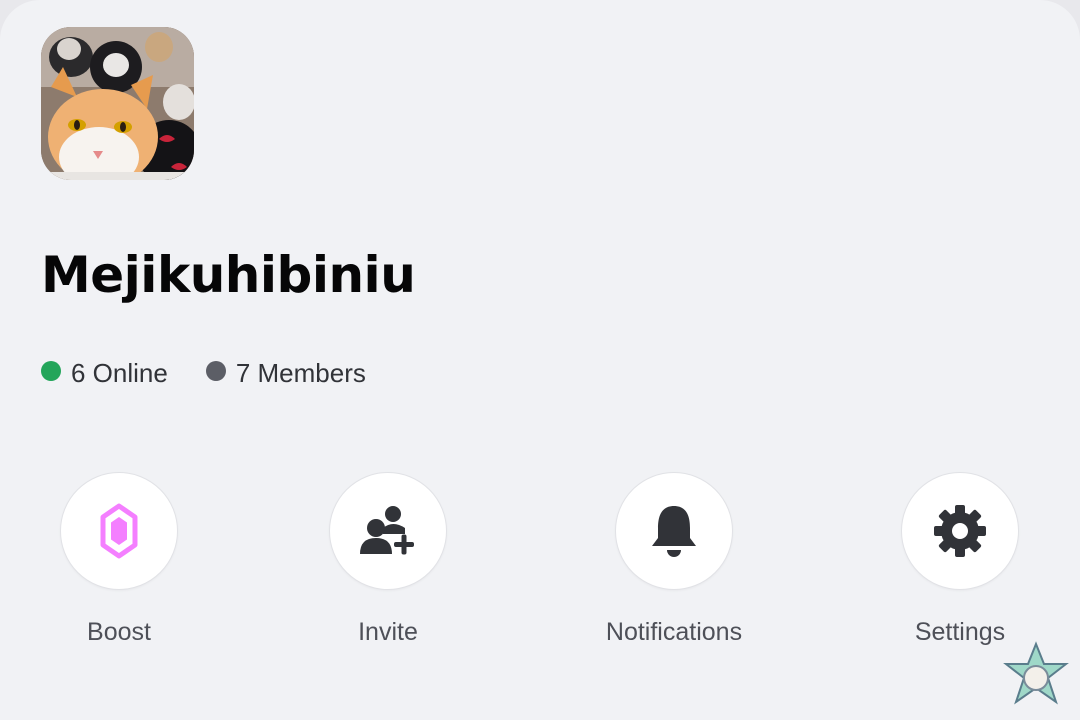  What do you see at coordinates (119, 372) in the screenshot?
I see `online-count: 6 Online` at bounding box center [119, 372].